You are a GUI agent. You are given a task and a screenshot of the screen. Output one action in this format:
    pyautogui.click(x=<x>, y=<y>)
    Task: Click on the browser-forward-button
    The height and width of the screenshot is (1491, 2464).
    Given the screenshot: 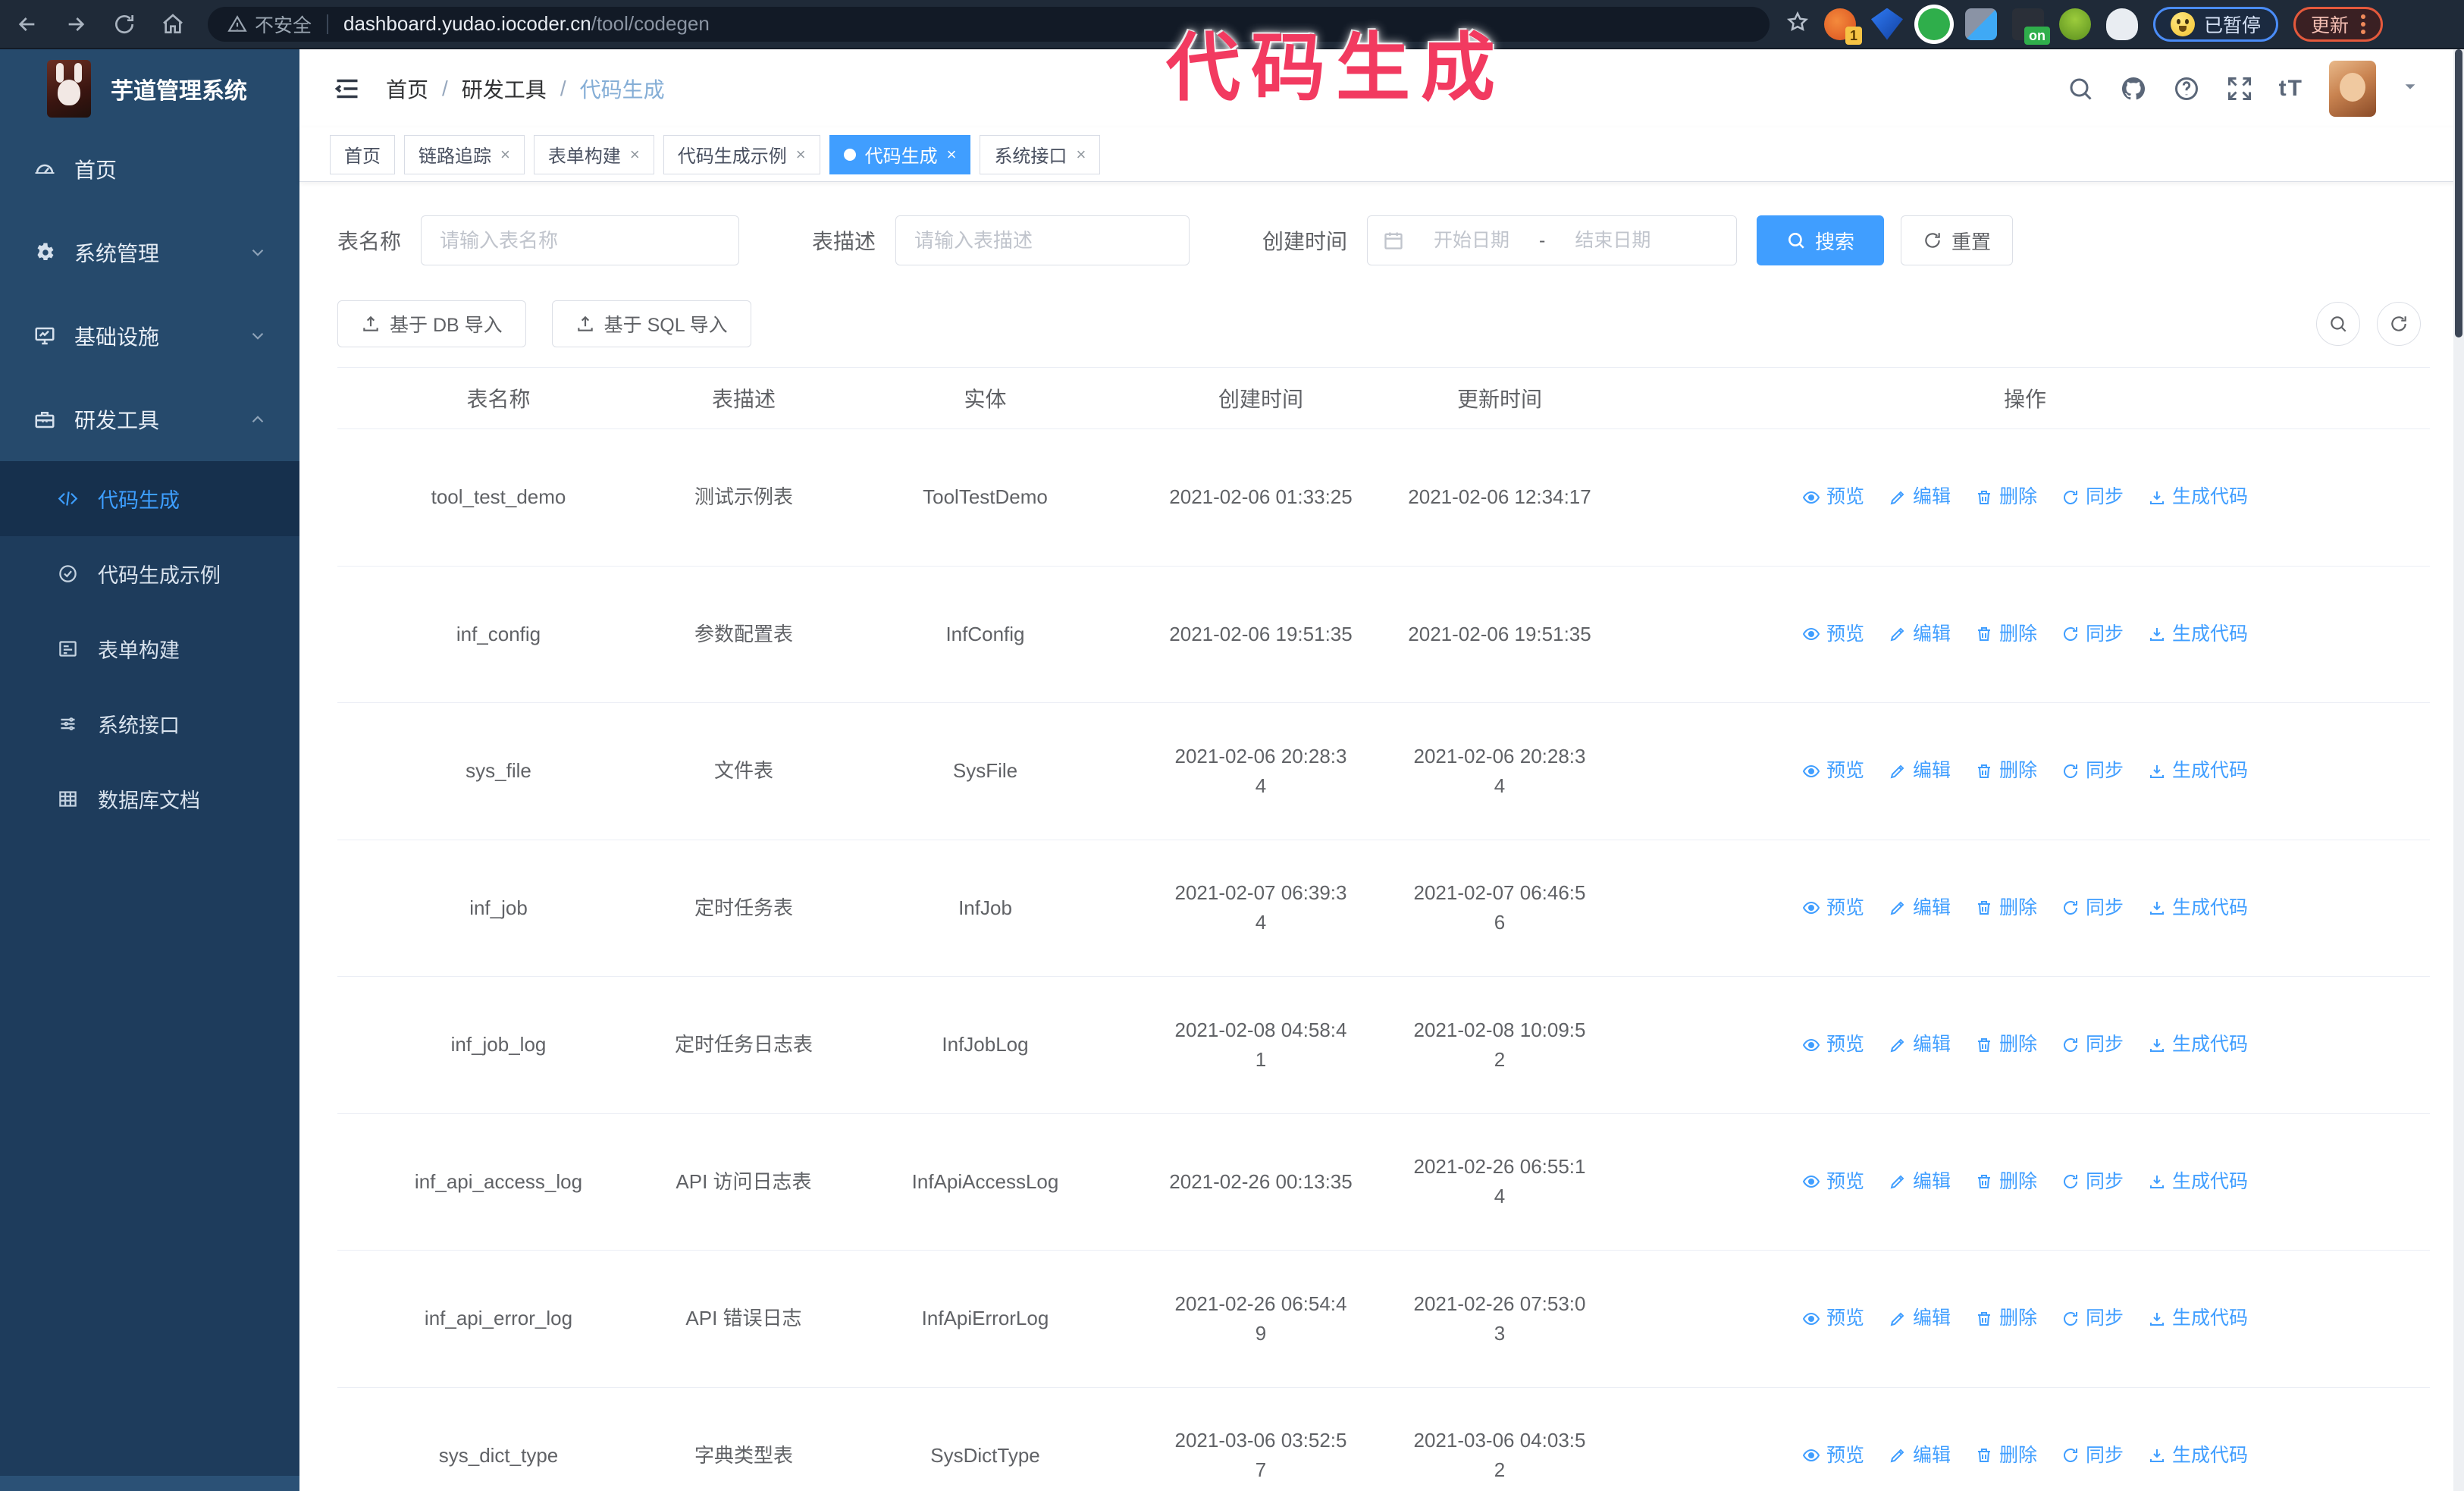 What is the action you would take?
    pyautogui.click(x=76, y=24)
    